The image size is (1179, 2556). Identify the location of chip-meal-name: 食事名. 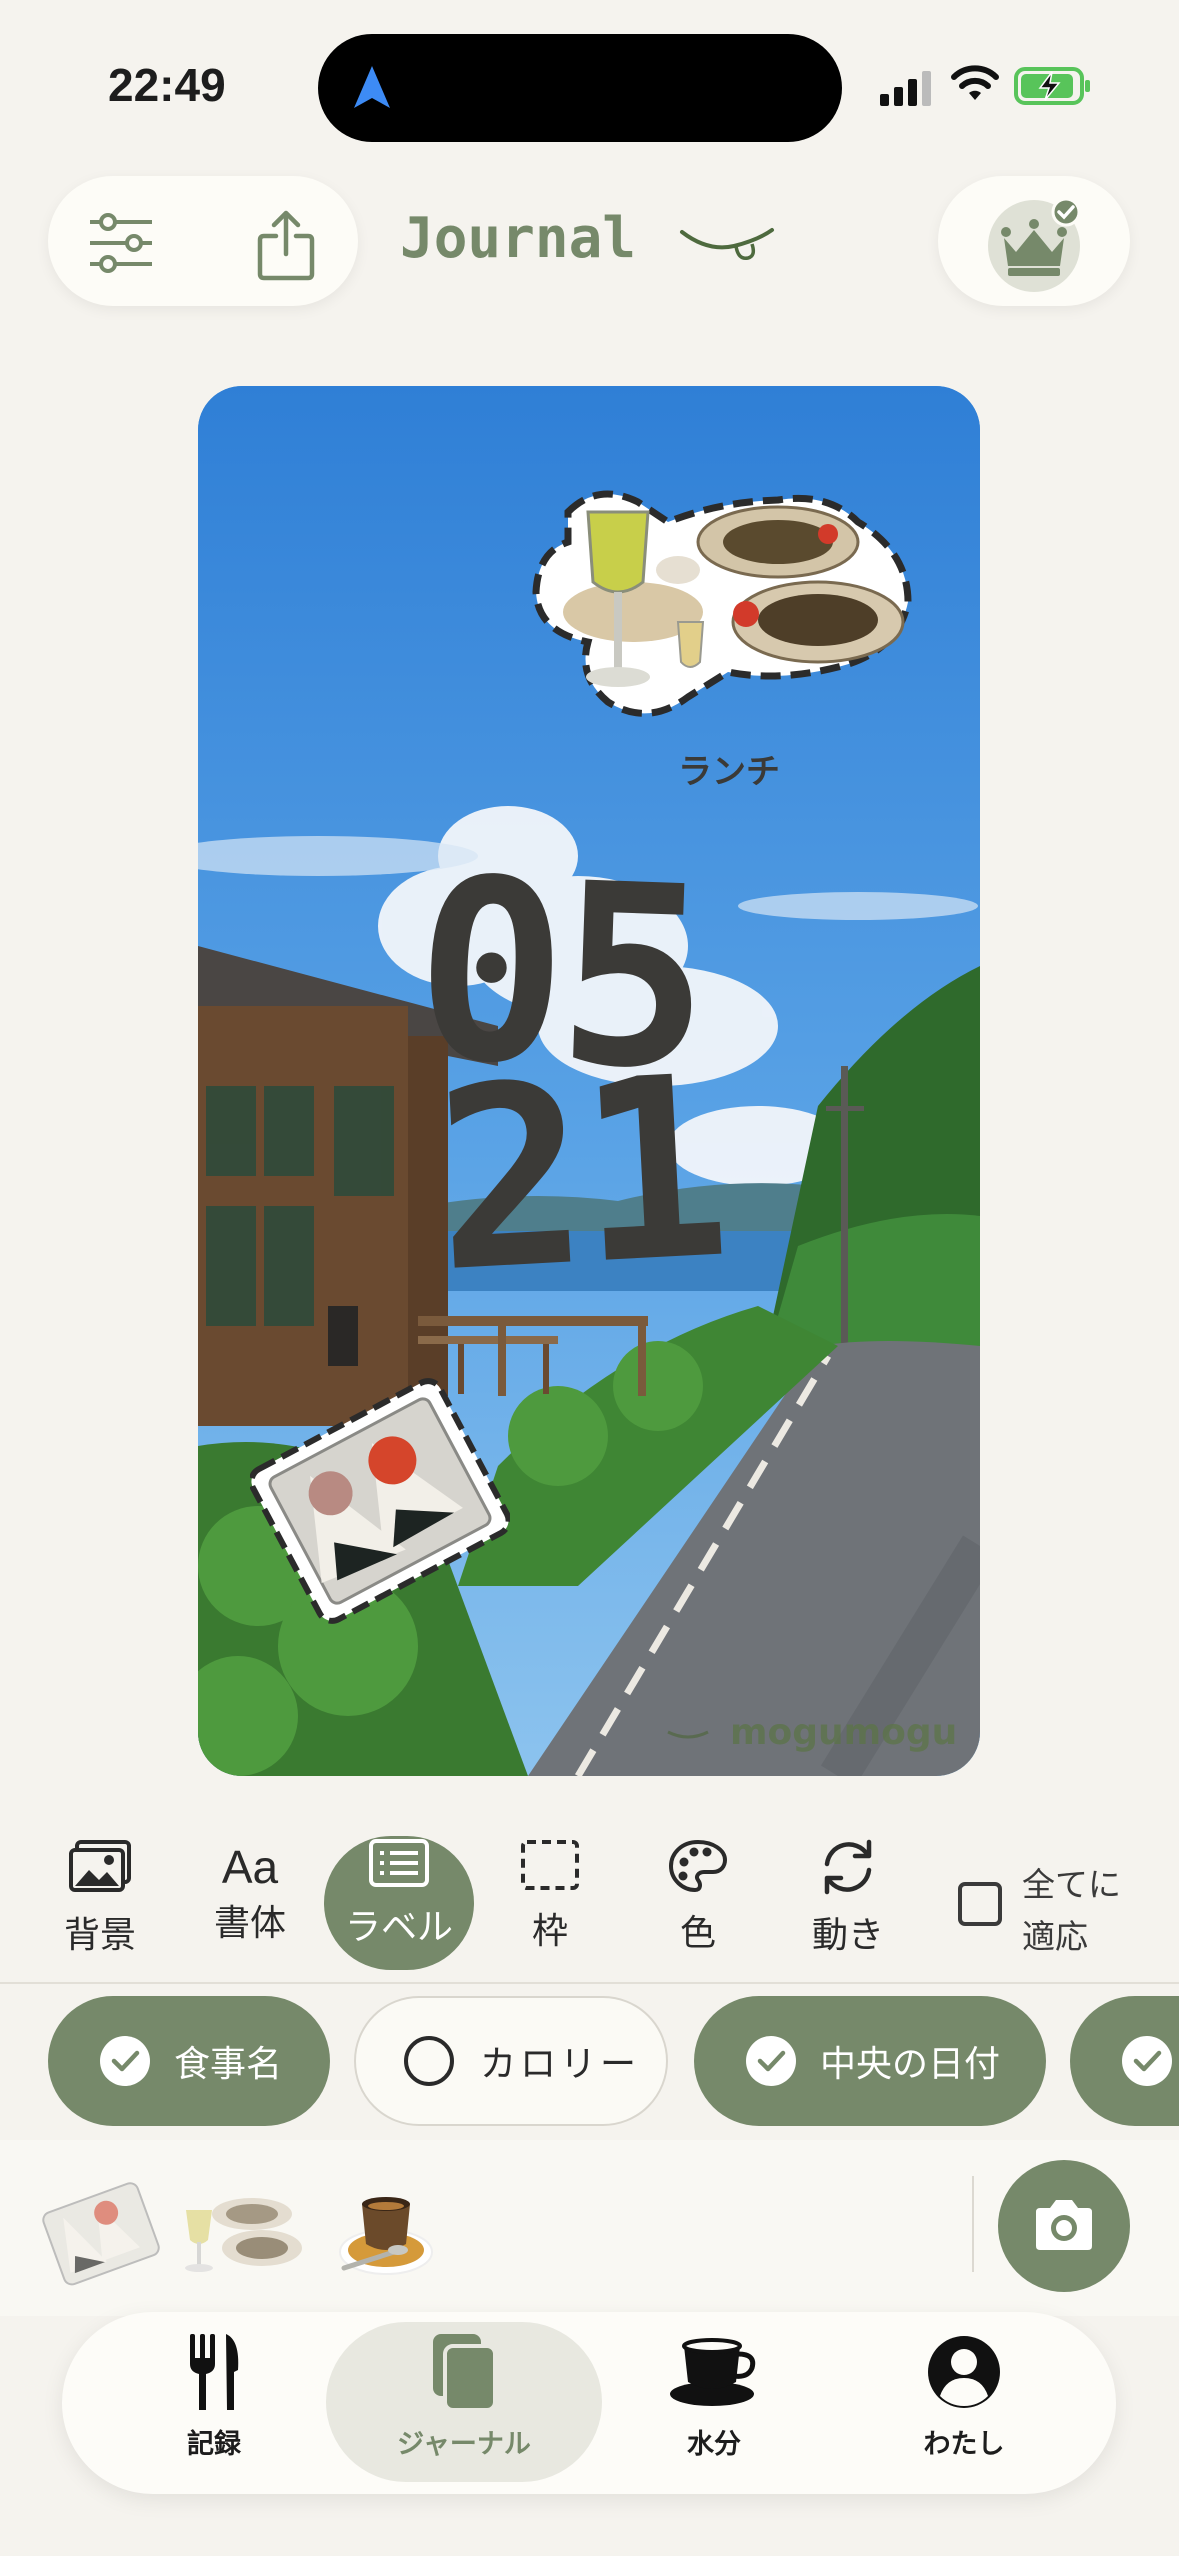
(189, 2061).